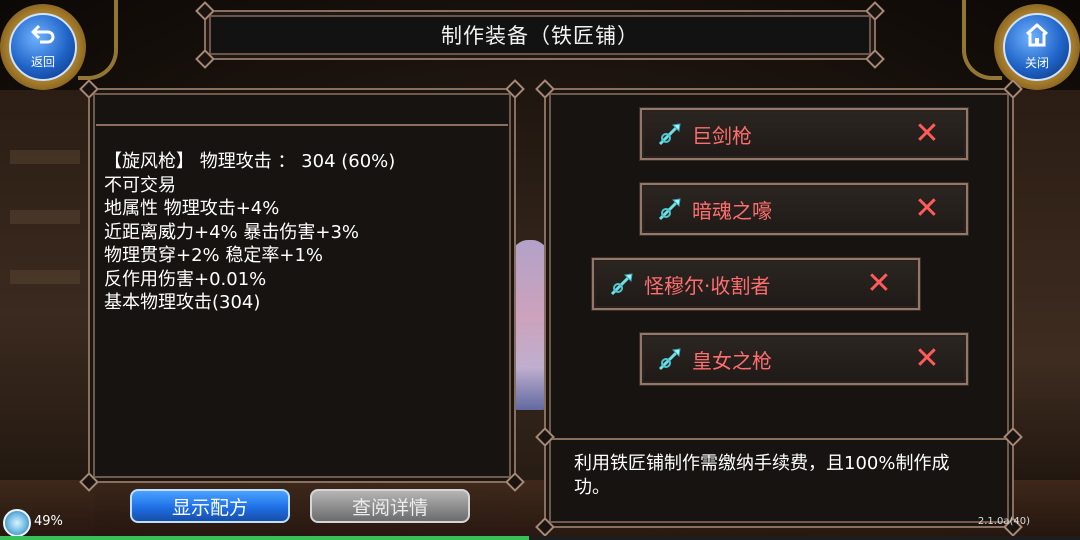 Image resolution: width=1080 pixels, height=540 pixels. What do you see at coordinates (42, 62) in the screenshot?
I see `back-button-label: 返回` at bounding box center [42, 62].